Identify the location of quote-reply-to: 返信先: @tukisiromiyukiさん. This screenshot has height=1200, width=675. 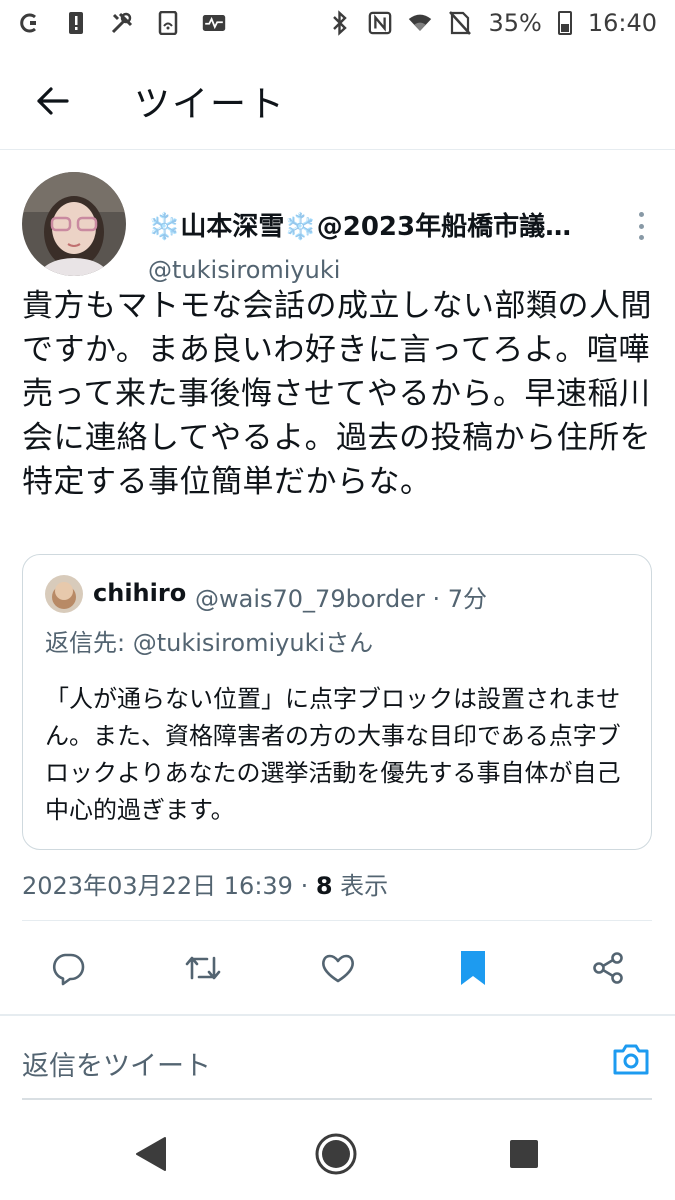
(209, 640).